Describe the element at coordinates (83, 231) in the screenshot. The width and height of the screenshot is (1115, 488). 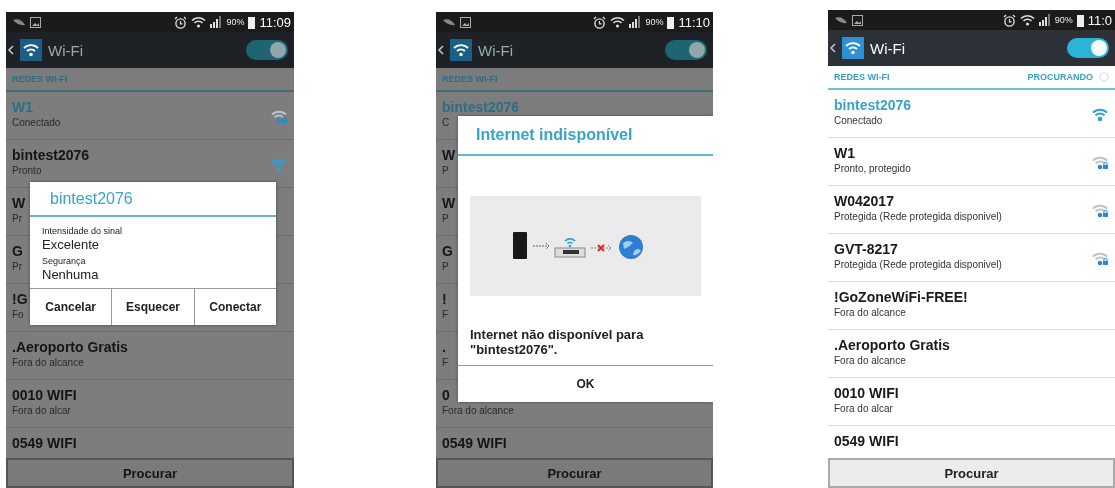
I see `field-label: Intensidade do sinal` at that location.